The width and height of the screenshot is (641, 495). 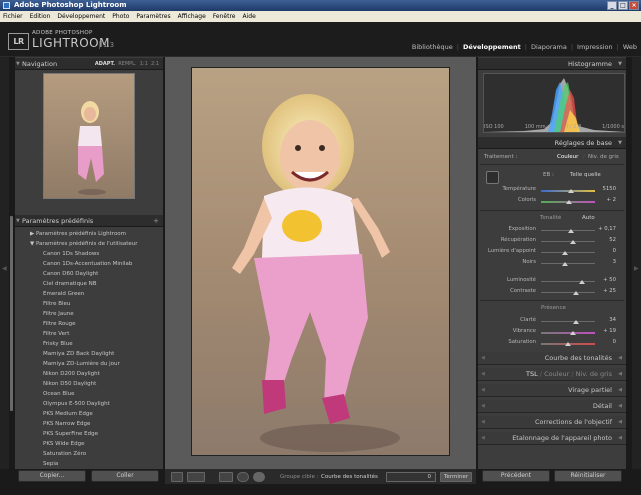 I want to click on slider-value: 52, so click(x=605, y=240).